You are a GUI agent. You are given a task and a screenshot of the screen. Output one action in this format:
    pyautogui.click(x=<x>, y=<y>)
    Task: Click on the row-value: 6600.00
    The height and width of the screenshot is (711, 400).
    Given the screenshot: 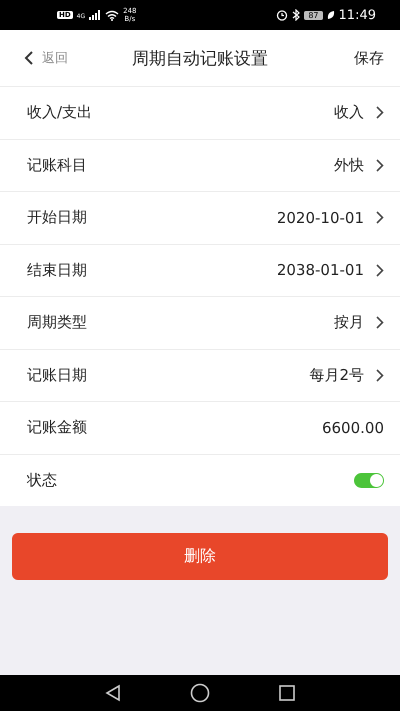 What is the action you would take?
    pyautogui.click(x=353, y=427)
    